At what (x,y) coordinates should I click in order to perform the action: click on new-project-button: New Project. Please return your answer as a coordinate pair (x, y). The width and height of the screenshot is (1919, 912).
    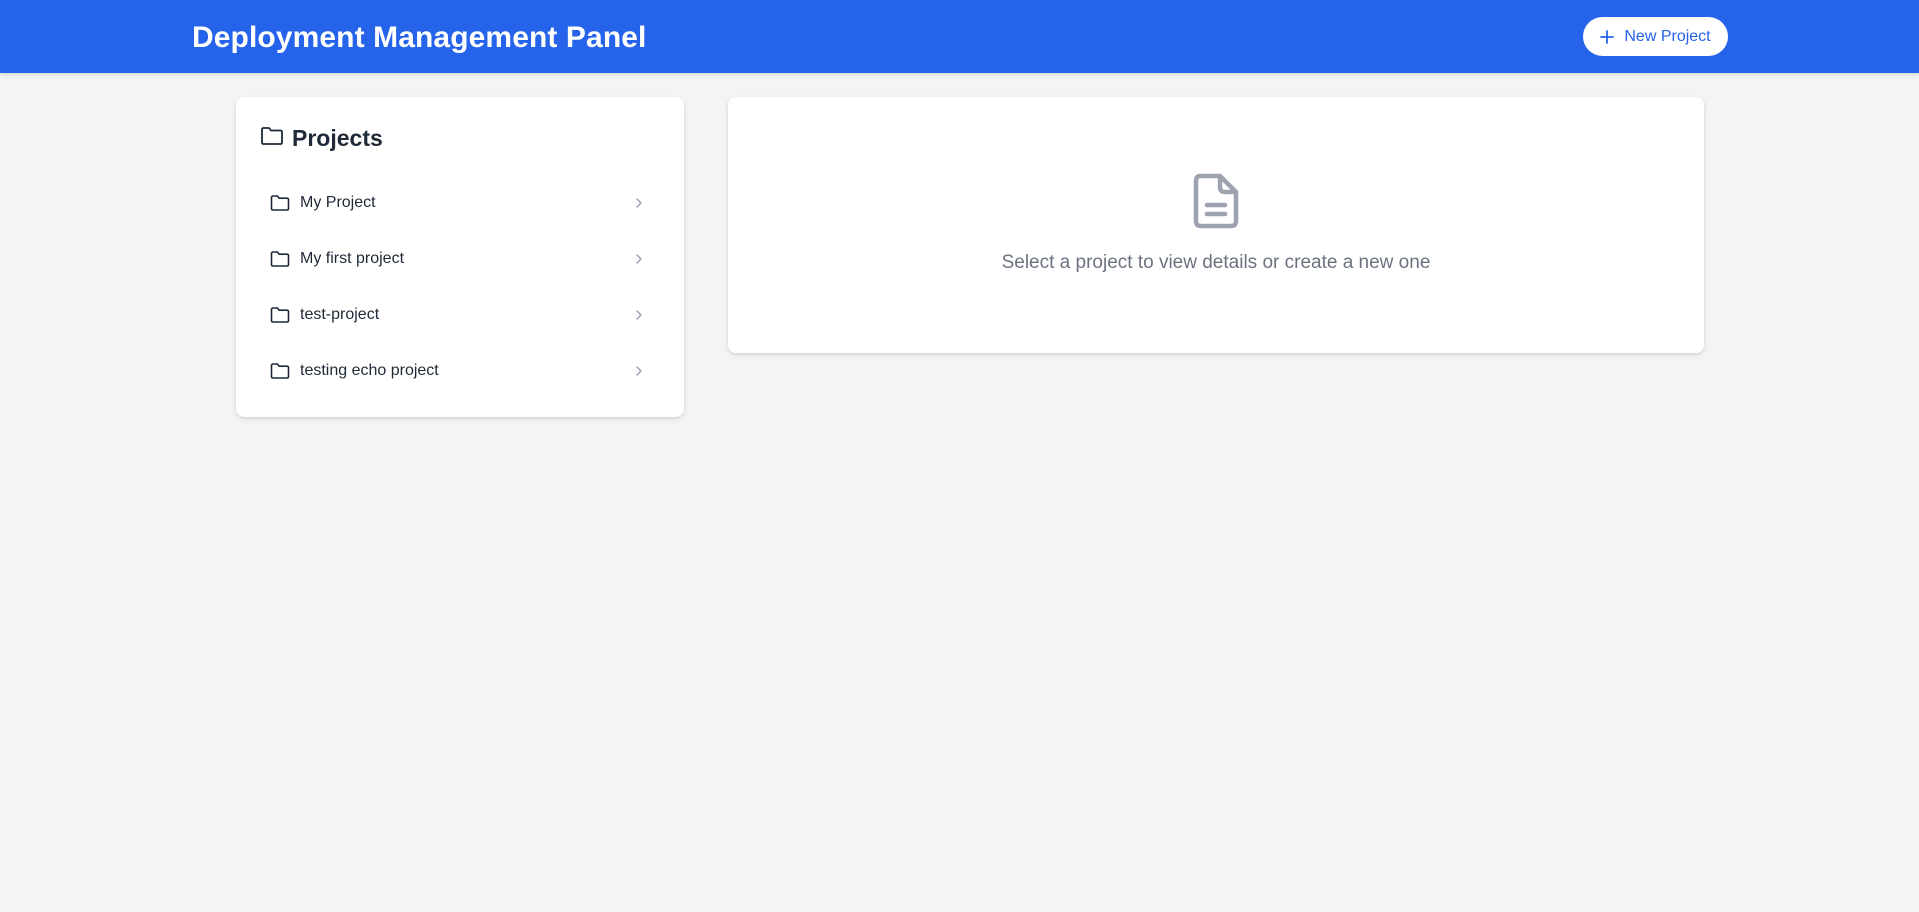
    Looking at the image, I should click on (1655, 36).